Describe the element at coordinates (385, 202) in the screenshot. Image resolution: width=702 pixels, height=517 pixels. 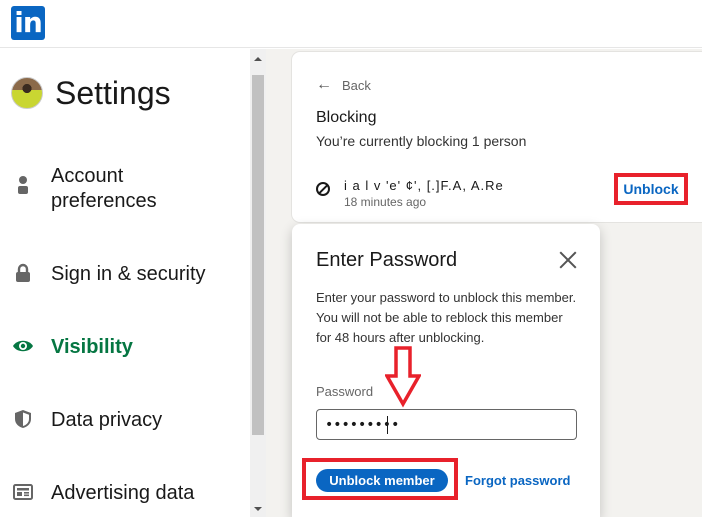
I see `blocked-time: 18 minutes ago` at that location.